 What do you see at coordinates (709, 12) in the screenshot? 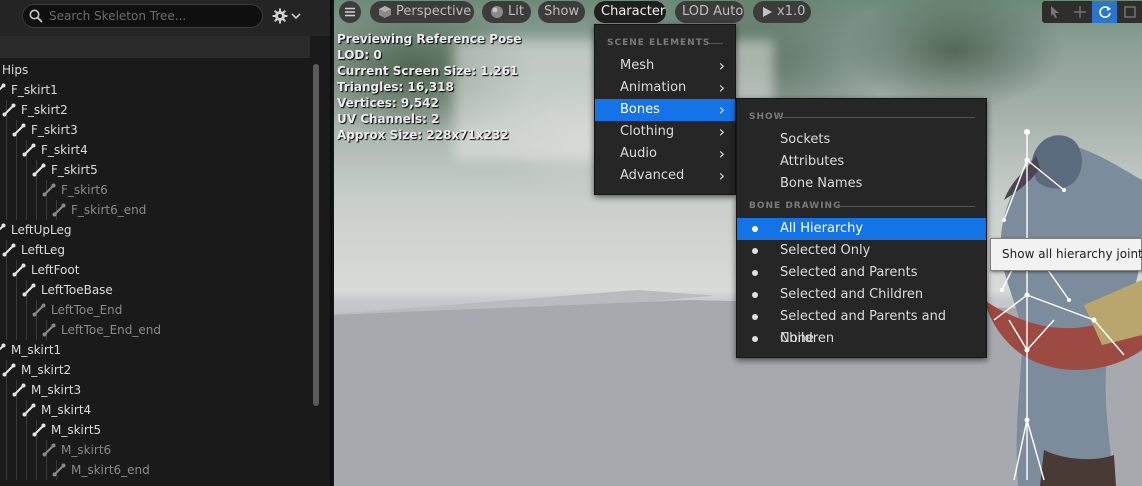
I see `lod-button: LOD Auto` at bounding box center [709, 12].